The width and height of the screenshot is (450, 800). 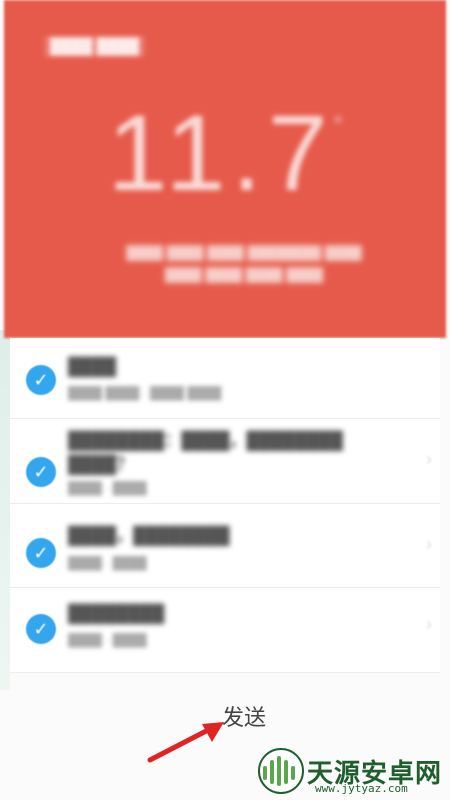 What do you see at coordinates (5, 510) in the screenshot?
I see `left-edge-strip` at bounding box center [5, 510].